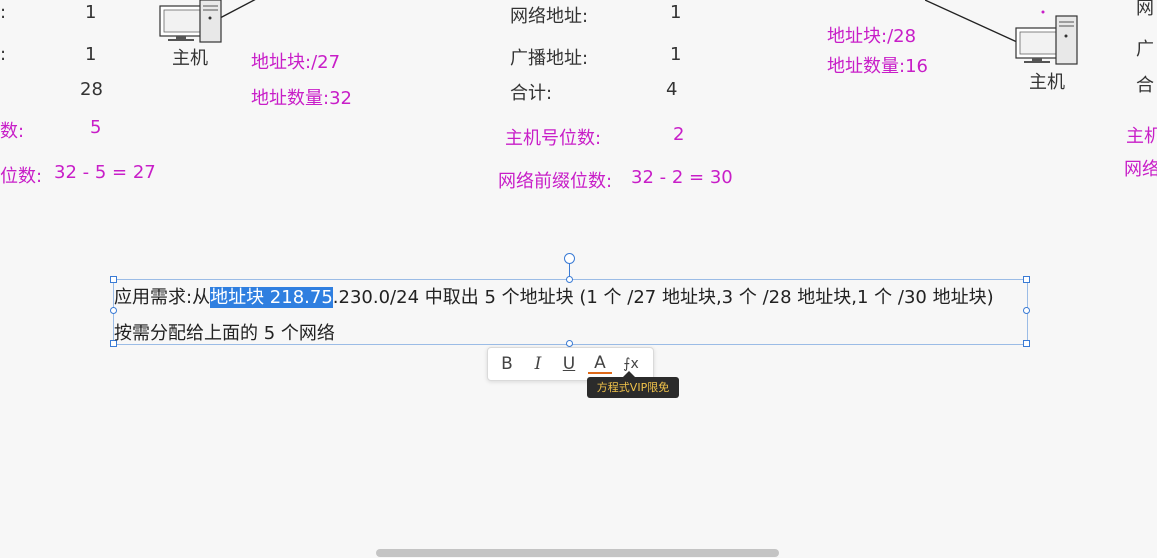 The width and height of the screenshot is (1157, 558). Describe the element at coordinates (549, 16) in the screenshot. I see `middle-network-addr-label: 网络地址:` at that location.